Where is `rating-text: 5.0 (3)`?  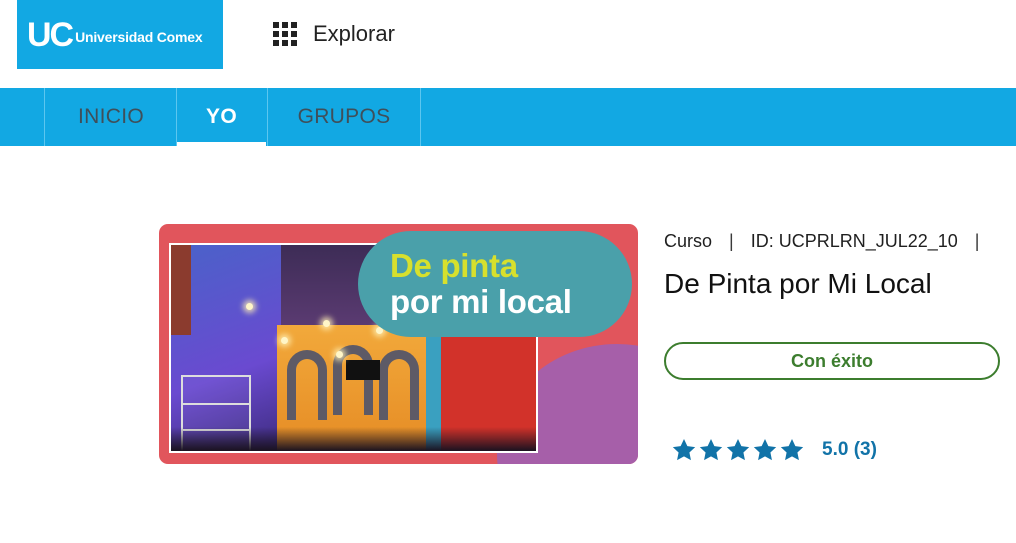
rating-text: 5.0 (3) is located at coordinates (849, 449).